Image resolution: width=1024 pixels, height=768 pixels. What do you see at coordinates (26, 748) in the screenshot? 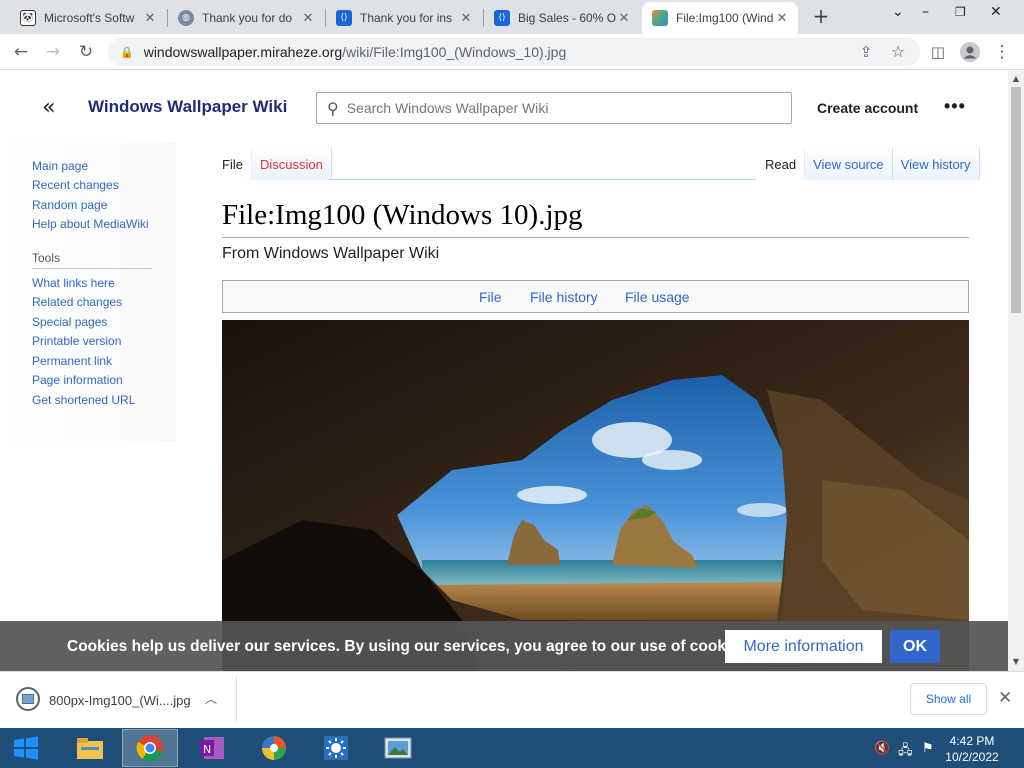
I see `windows-start-icon` at bounding box center [26, 748].